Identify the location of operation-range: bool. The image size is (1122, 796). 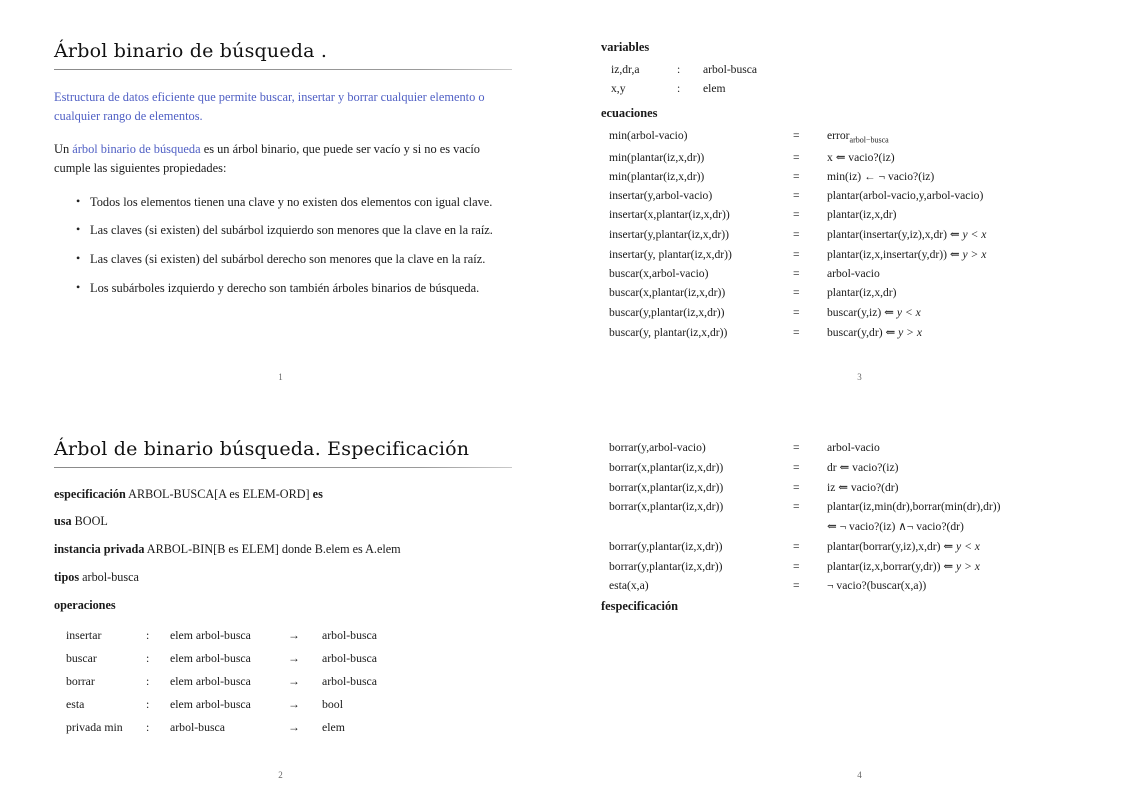
(332, 704).